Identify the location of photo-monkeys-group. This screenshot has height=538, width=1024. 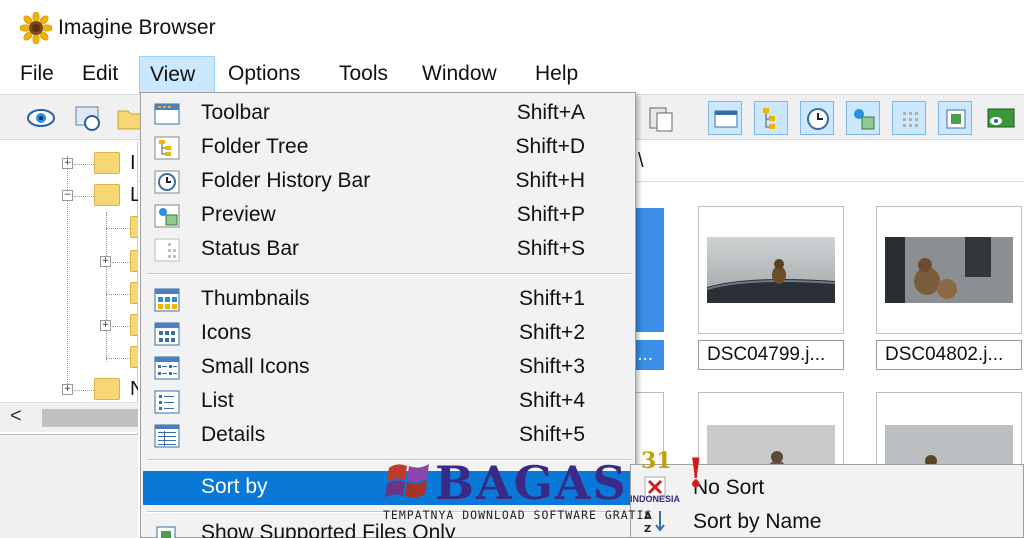
(949, 270).